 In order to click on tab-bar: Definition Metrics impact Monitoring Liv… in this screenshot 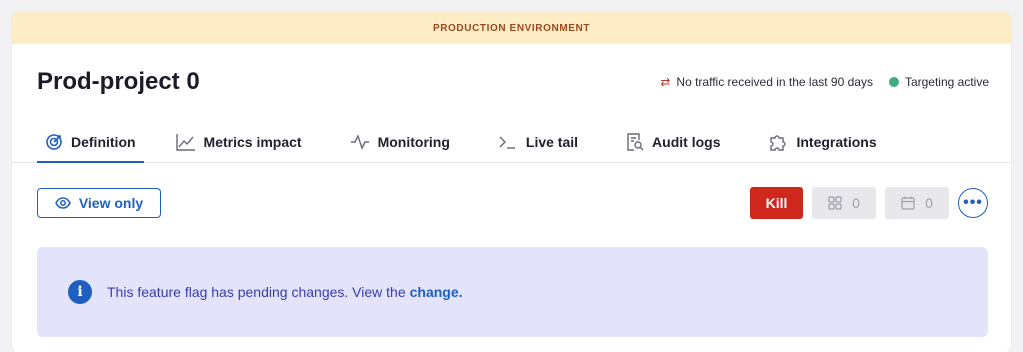, I will do `click(511, 142)`.